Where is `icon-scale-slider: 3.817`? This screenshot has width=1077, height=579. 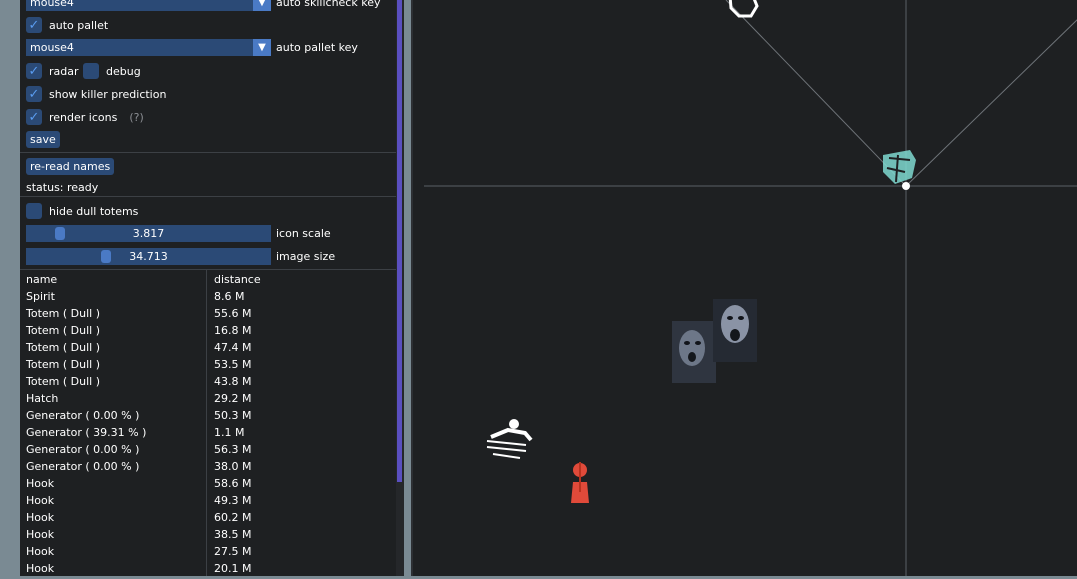 icon-scale-slider: 3.817 is located at coordinates (148, 233).